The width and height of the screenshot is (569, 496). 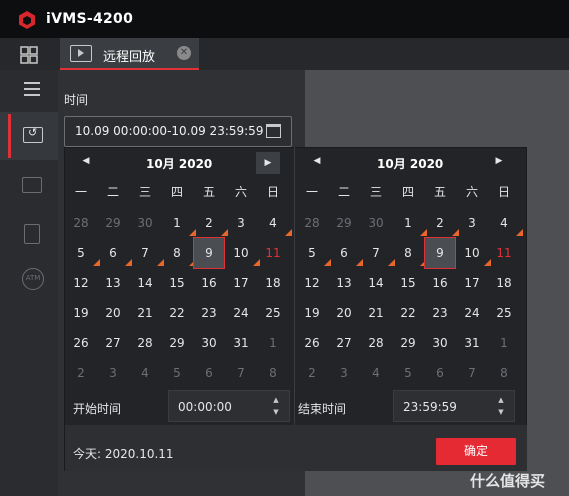 What do you see at coordinates (499, 162) in the screenshot?
I see `next-month-button-end: ▶` at bounding box center [499, 162].